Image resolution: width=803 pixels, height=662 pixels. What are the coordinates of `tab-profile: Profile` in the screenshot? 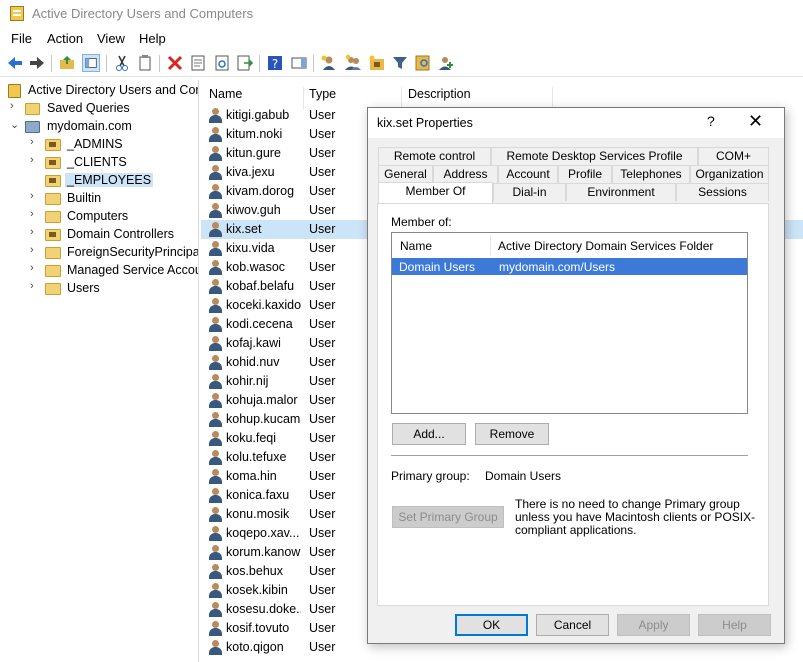 It's located at (585, 174).